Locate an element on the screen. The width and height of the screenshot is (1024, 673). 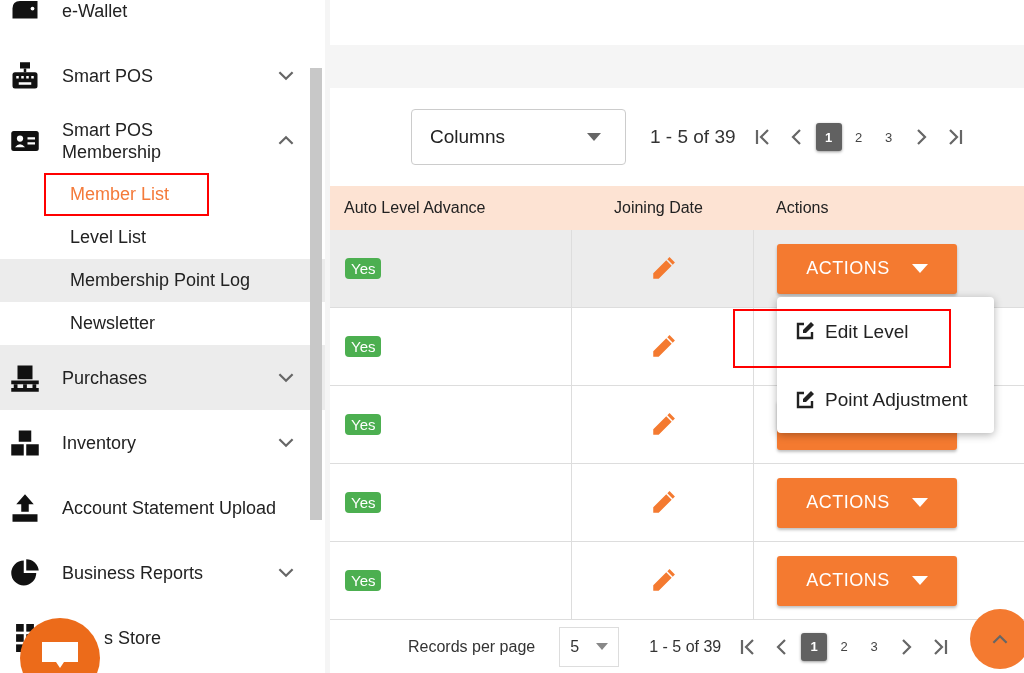
upload-icon is located at coordinates (25, 507).